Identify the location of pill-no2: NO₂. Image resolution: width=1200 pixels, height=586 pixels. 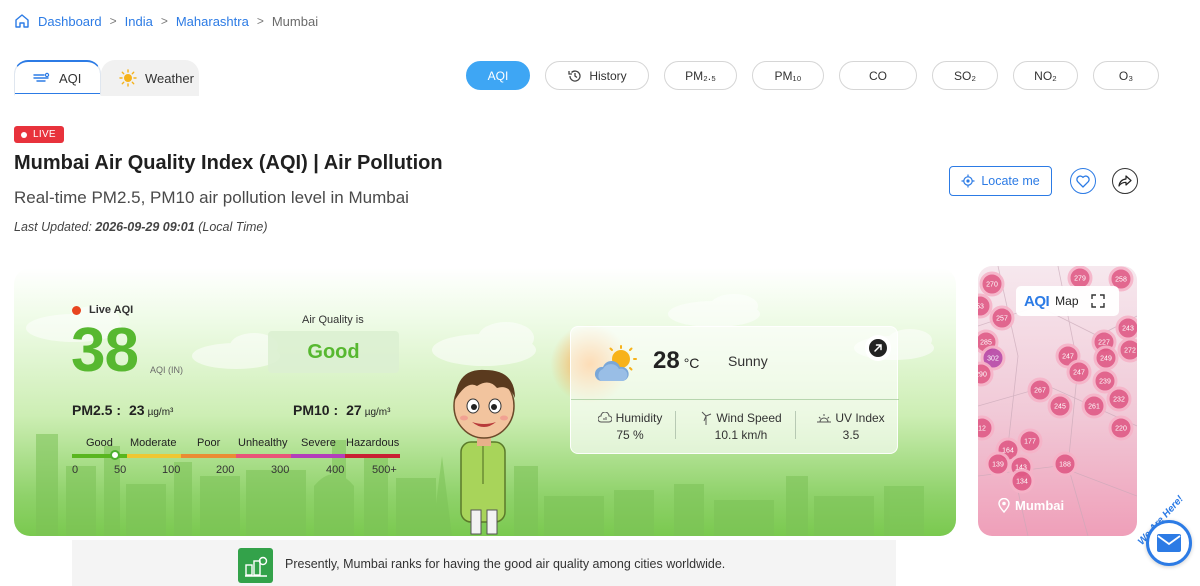
(1045, 75).